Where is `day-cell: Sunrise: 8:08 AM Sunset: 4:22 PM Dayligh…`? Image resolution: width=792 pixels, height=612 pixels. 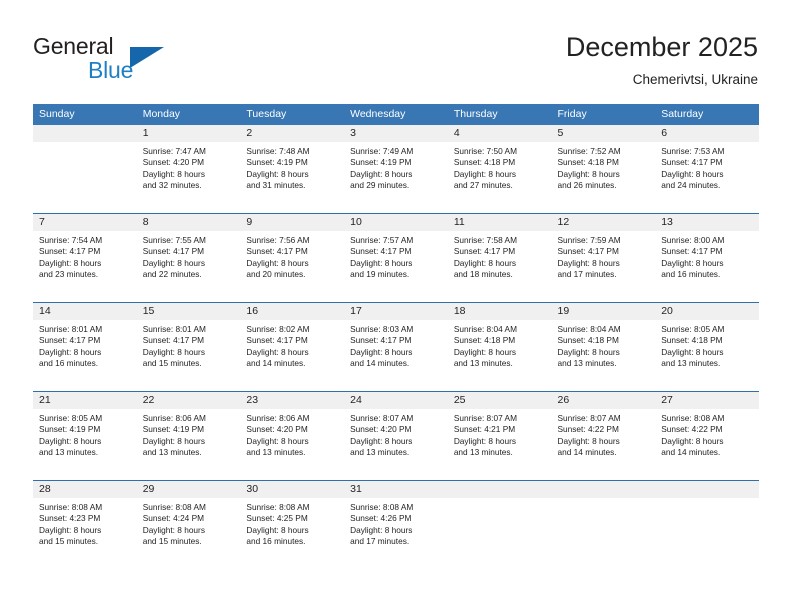
day-cell: Sunrise: 8:08 AM Sunset: 4:22 PM Dayligh… is located at coordinates (707, 444).